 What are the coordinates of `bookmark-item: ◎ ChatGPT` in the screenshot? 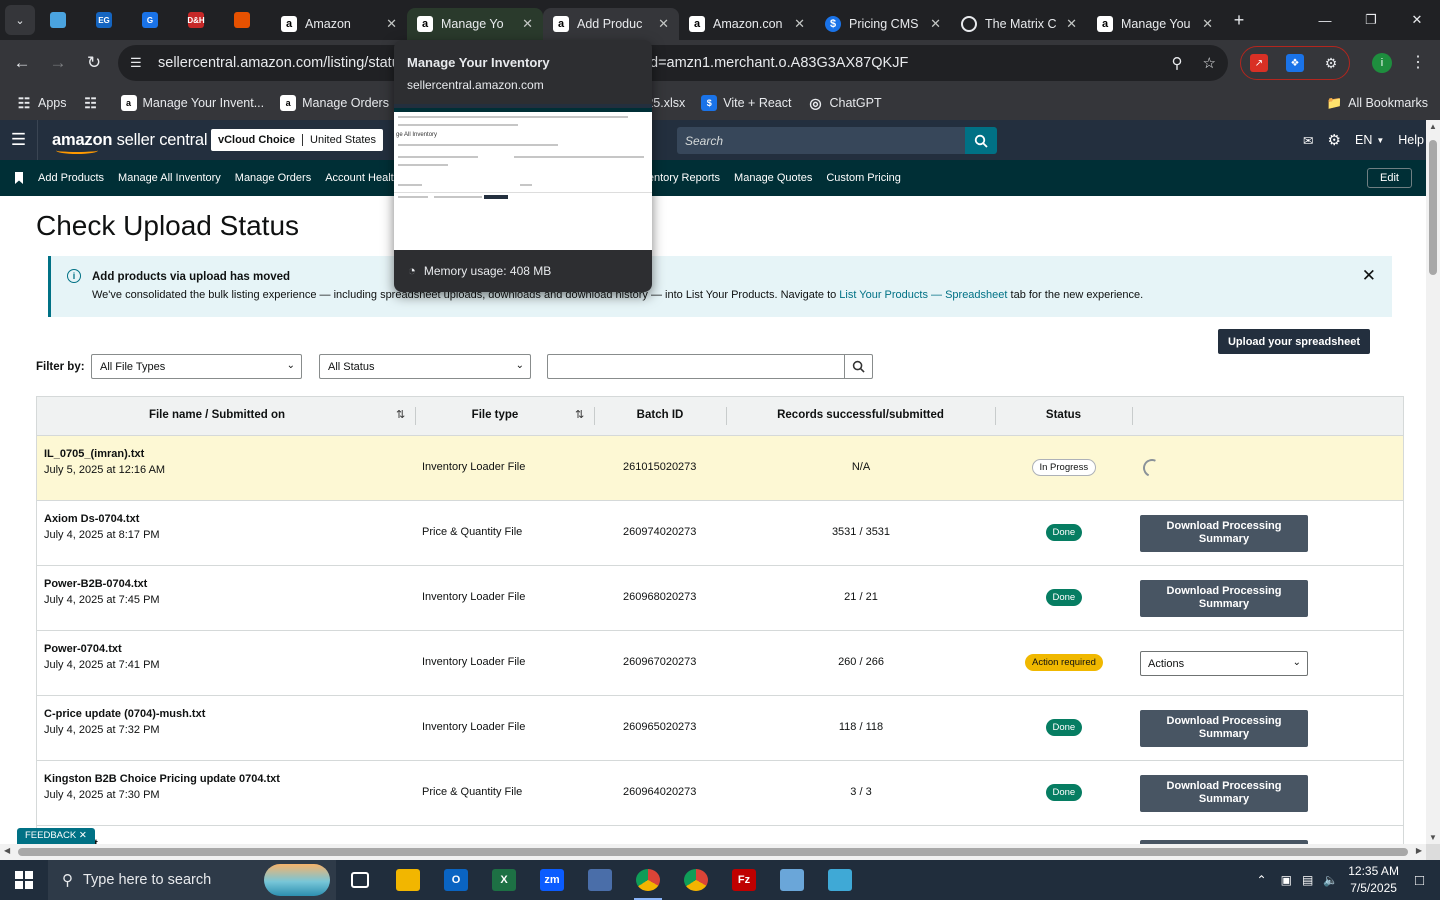 It's located at (844, 103).